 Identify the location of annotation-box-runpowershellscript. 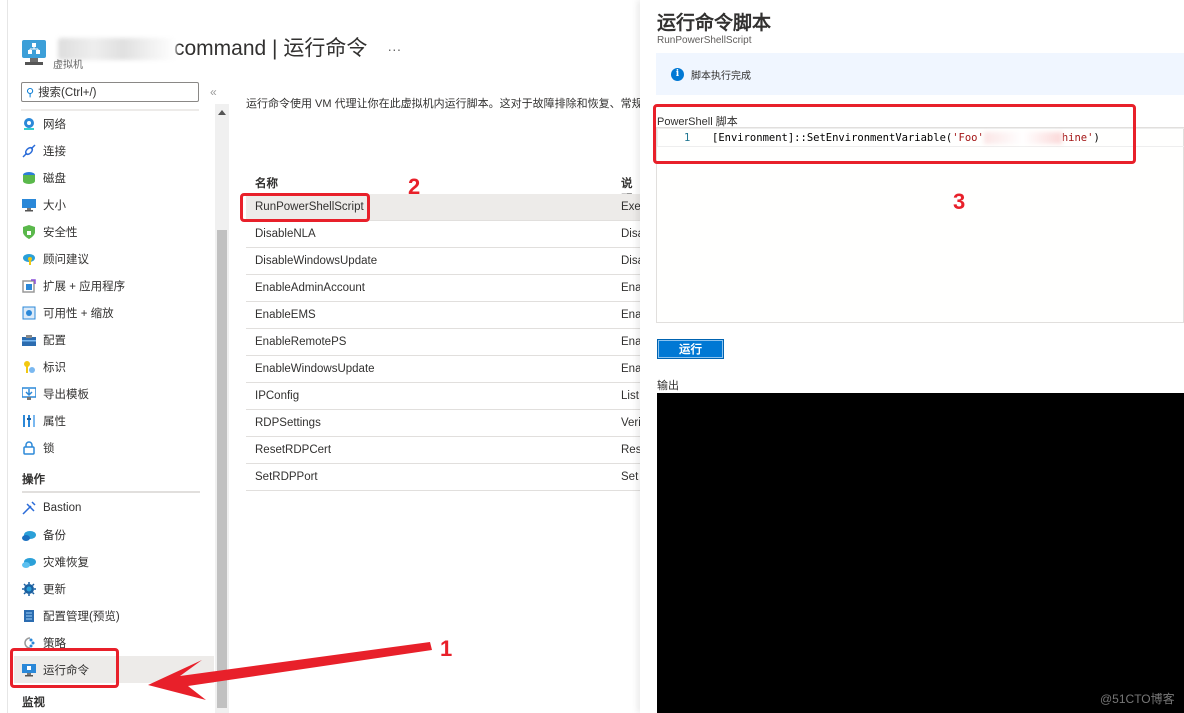
(305, 207).